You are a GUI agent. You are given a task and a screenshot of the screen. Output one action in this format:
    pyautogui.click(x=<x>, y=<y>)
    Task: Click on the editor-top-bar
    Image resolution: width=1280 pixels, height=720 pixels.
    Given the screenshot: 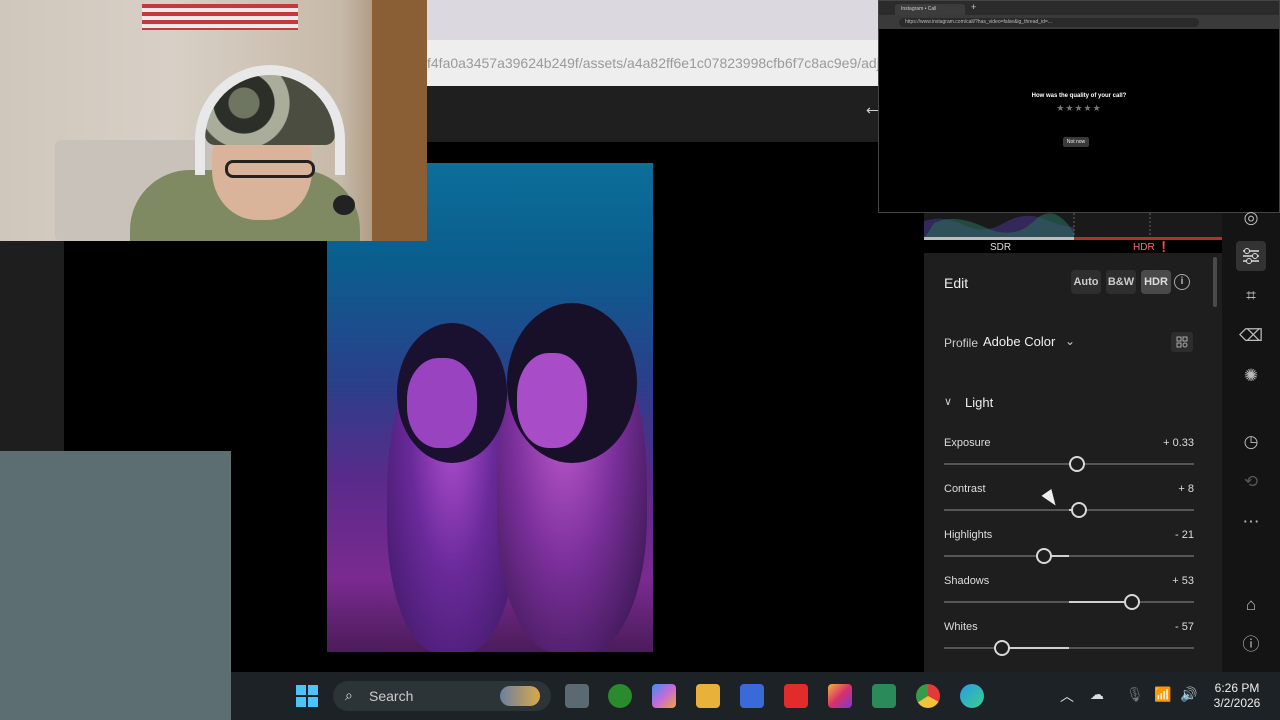 What is the action you would take?
    pyautogui.click(x=675, y=114)
    